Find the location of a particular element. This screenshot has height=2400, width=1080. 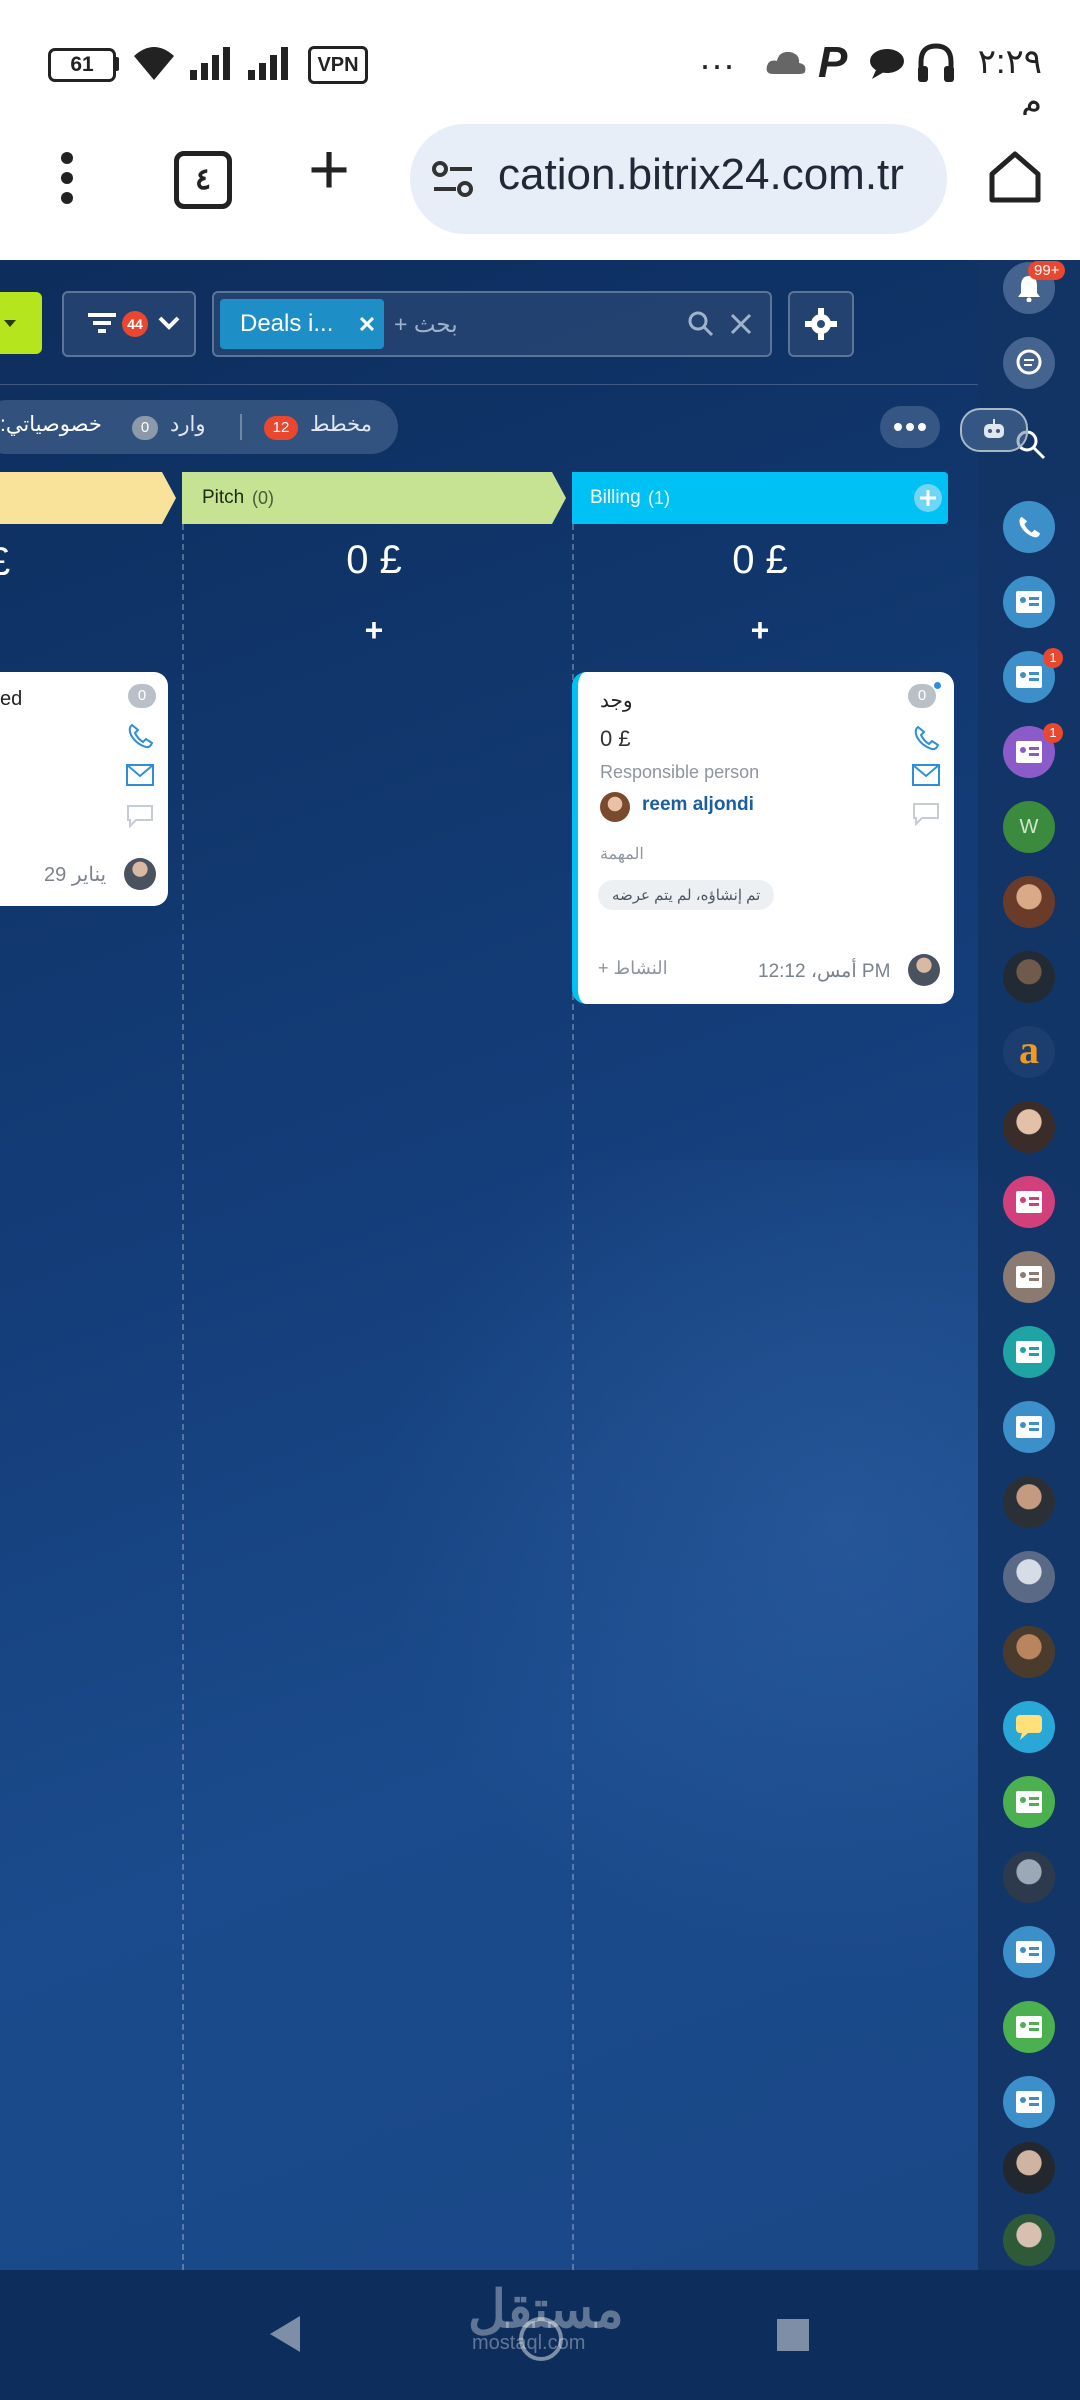

responsible-name: reem aljondi is located at coordinates (698, 805).